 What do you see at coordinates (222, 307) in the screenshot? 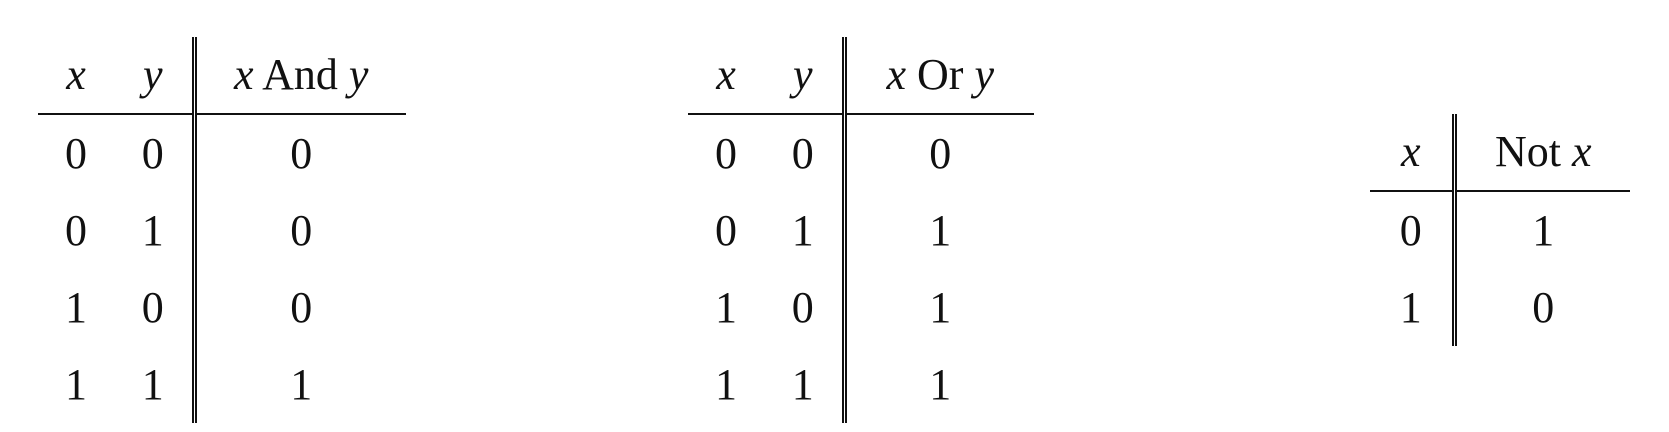
I see `table-row: 1 0 0` at bounding box center [222, 307].